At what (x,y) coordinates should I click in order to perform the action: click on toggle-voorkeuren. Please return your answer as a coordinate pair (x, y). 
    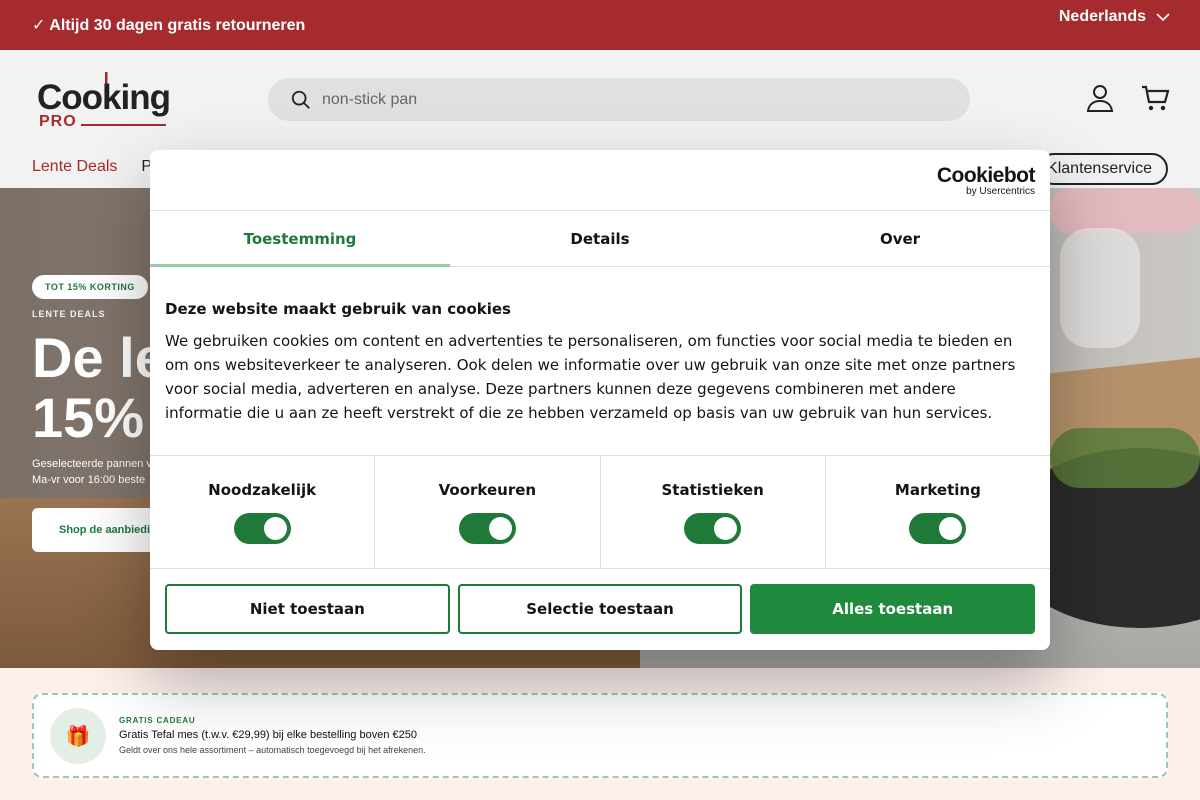
    Looking at the image, I should click on (487, 528).